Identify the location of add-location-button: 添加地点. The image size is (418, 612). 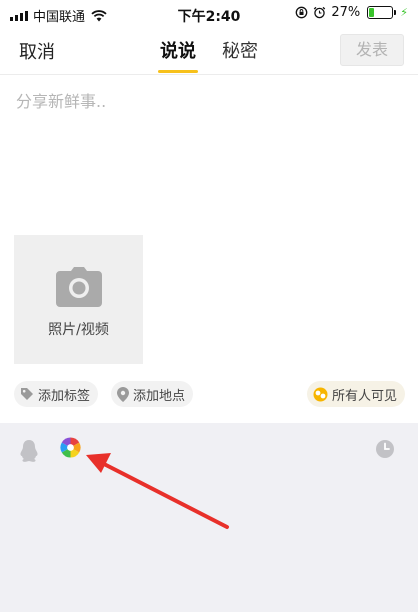
(152, 394).